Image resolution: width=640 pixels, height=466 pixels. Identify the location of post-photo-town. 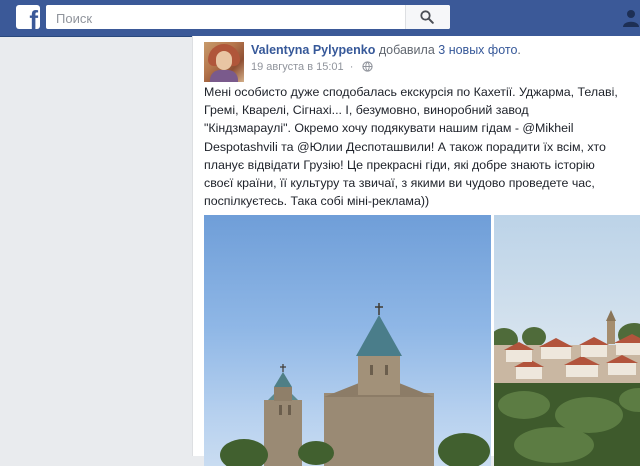
(567, 340).